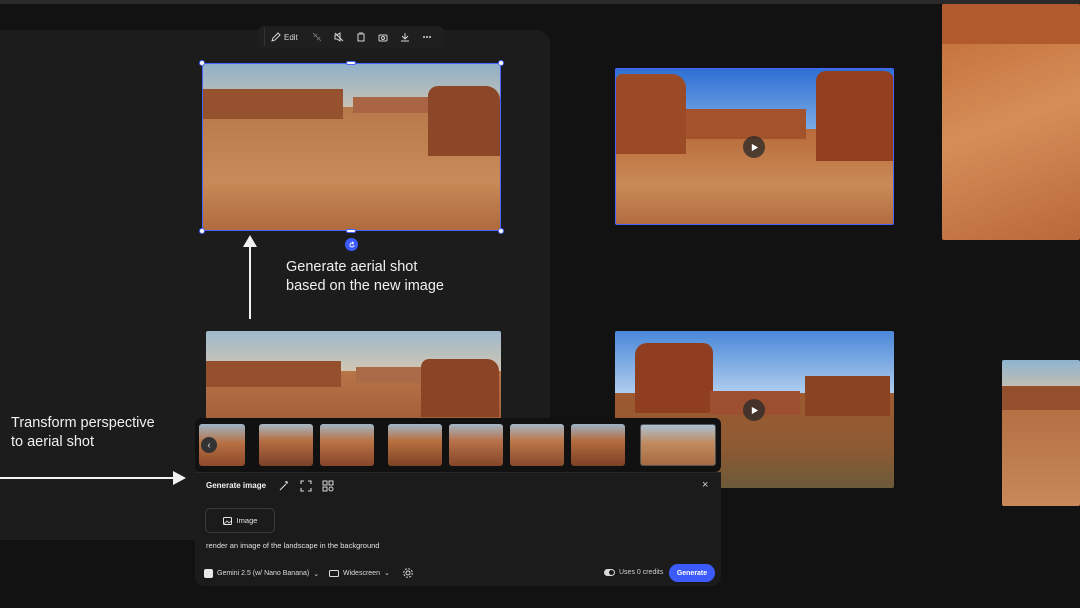 The height and width of the screenshot is (608, 1080). I want to click on top-edge, so click(540, 2).